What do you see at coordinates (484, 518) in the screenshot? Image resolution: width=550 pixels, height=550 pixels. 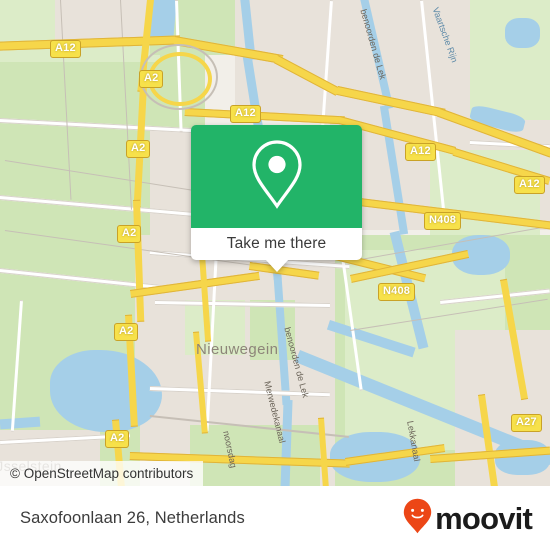 I see `moovit-wordmark: moovit` at bounding box center [484, 518].